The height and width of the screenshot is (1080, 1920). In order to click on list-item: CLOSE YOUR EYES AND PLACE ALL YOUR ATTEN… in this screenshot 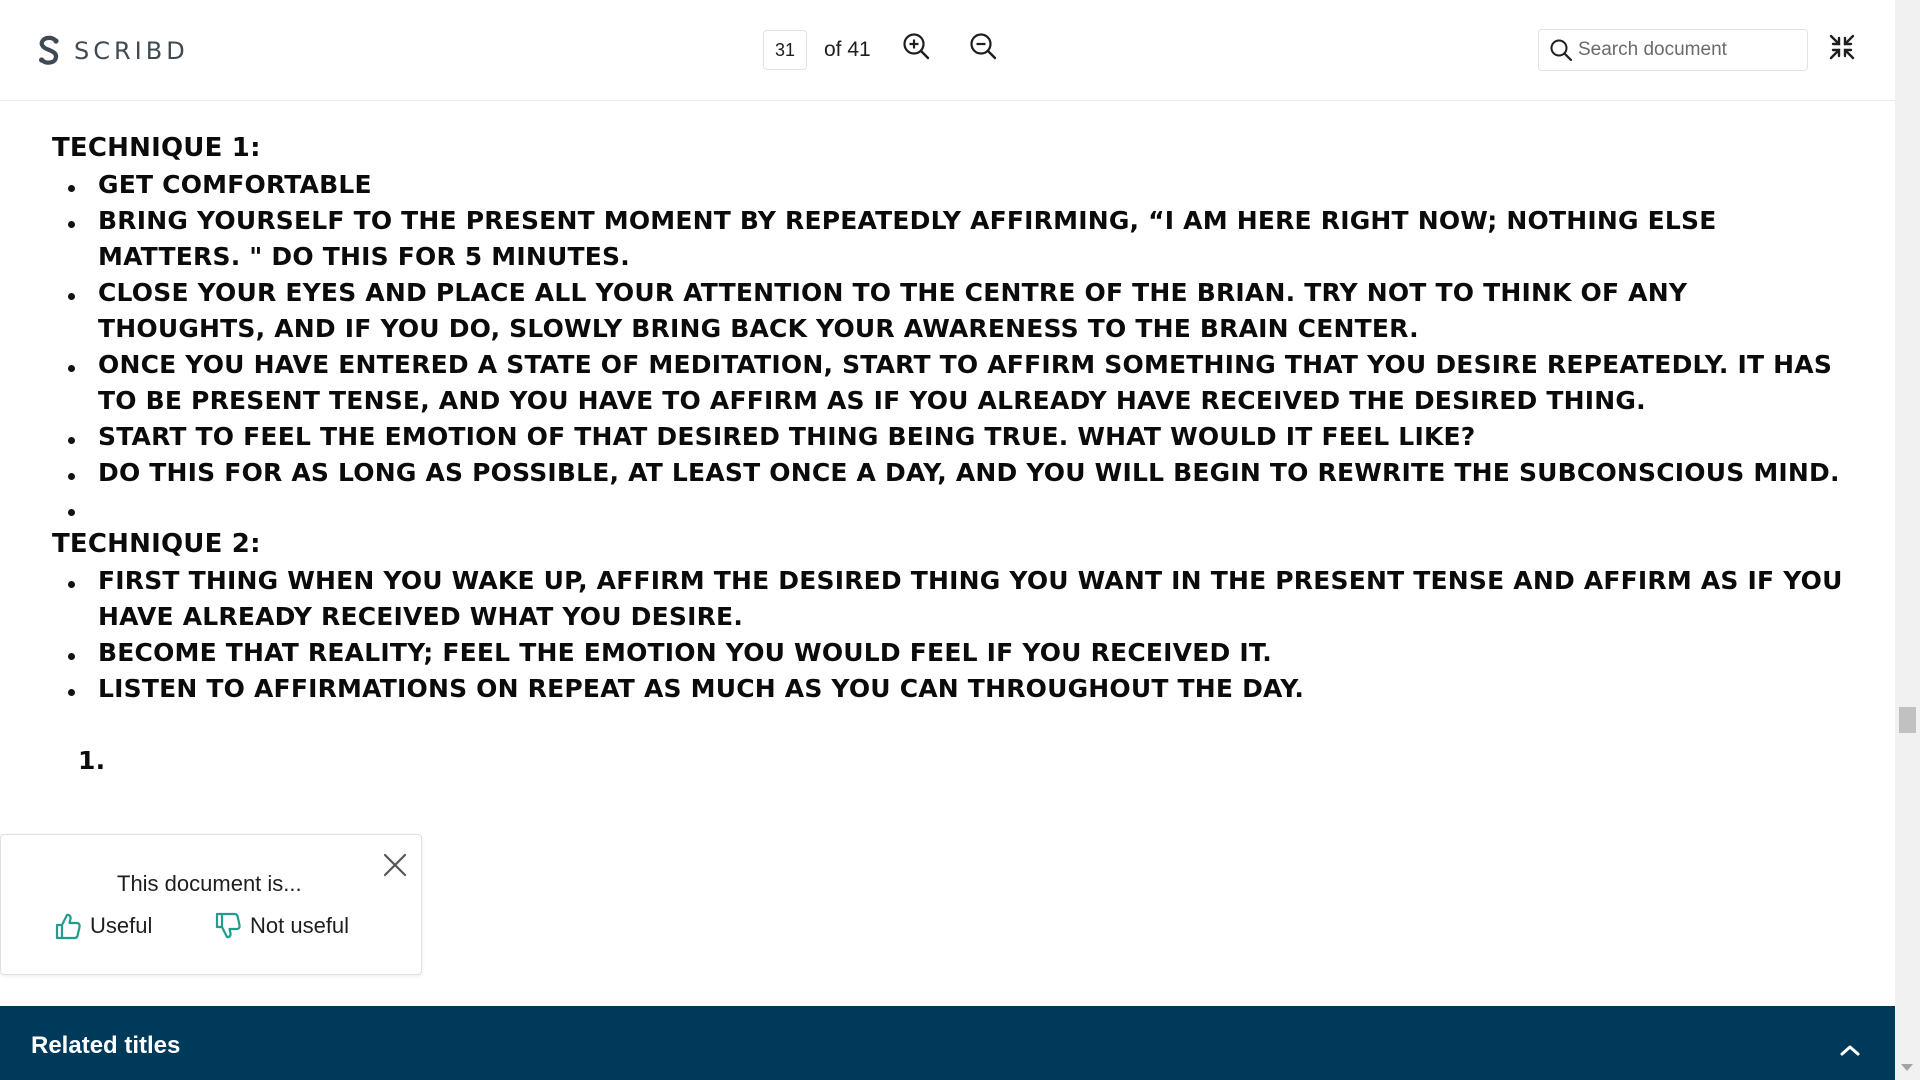, I will do `click(893, 310)`.